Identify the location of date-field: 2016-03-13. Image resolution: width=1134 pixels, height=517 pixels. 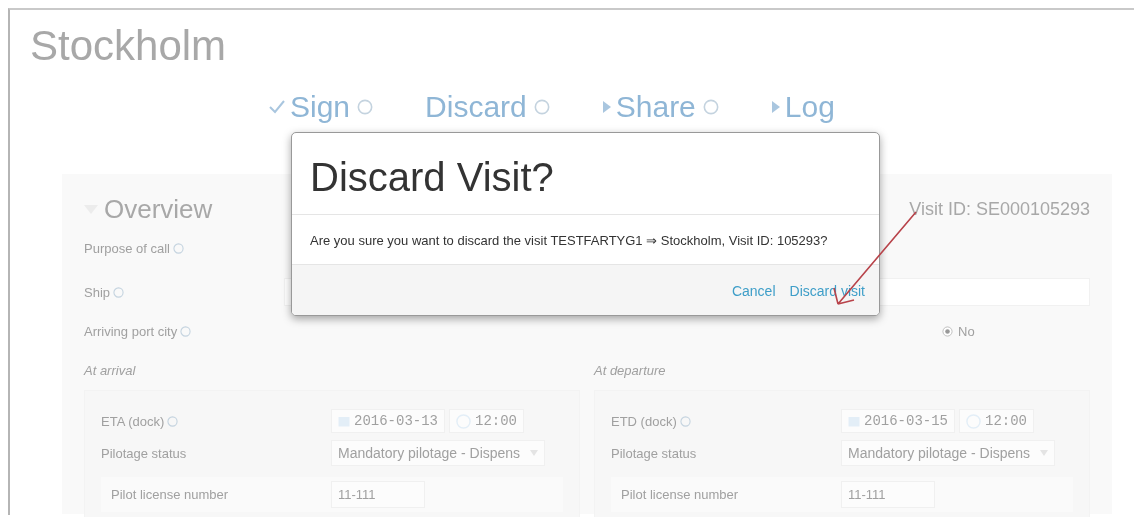
(388, 421).